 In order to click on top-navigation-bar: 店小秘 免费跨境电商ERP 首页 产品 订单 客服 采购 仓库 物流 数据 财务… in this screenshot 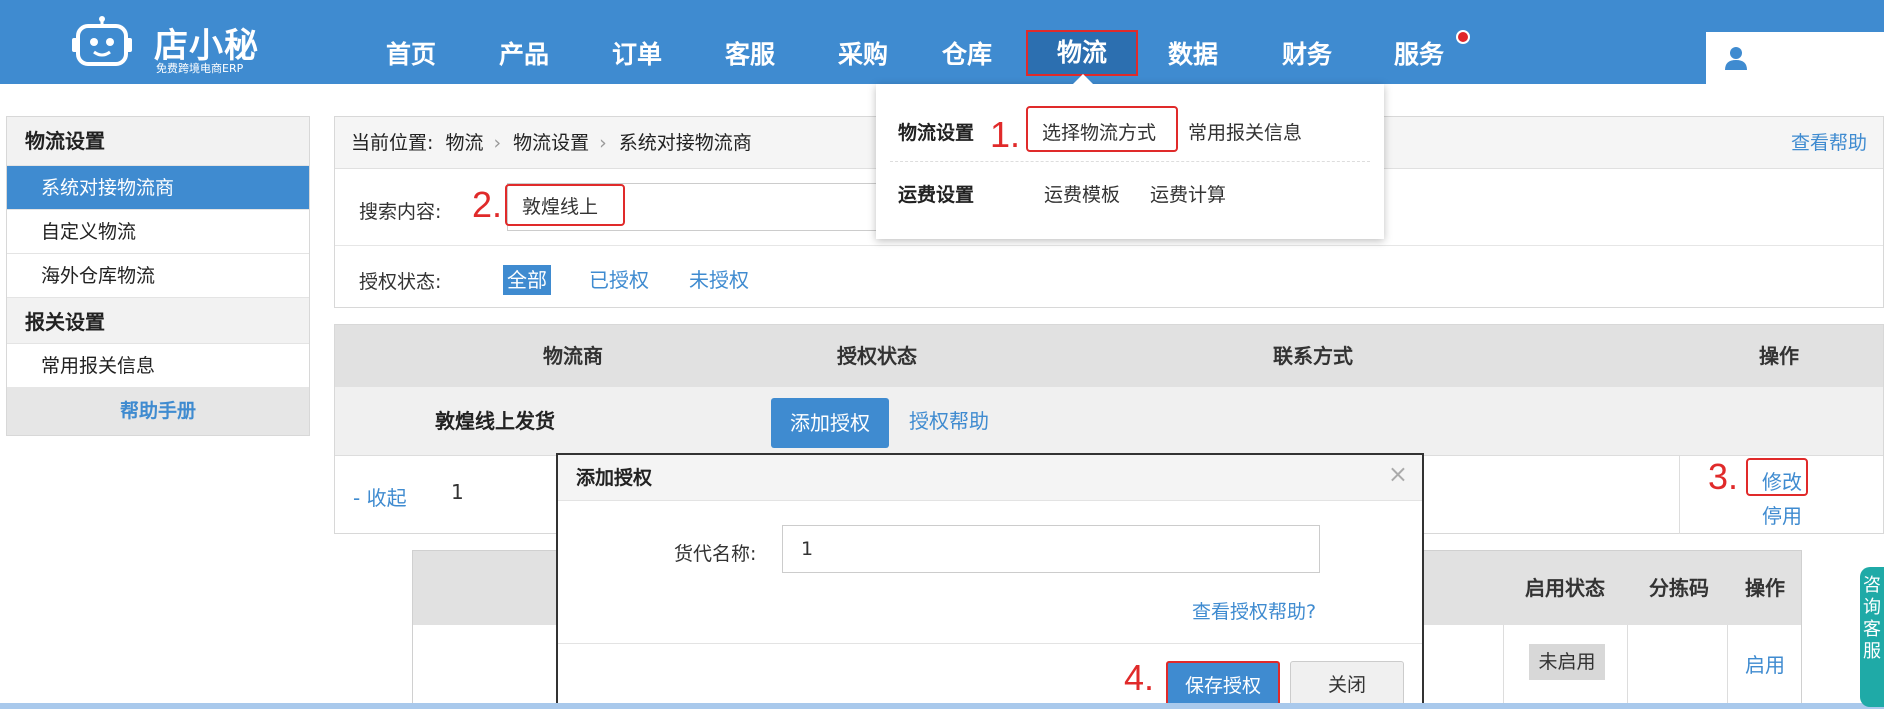, I will do `click(942, 42)`.